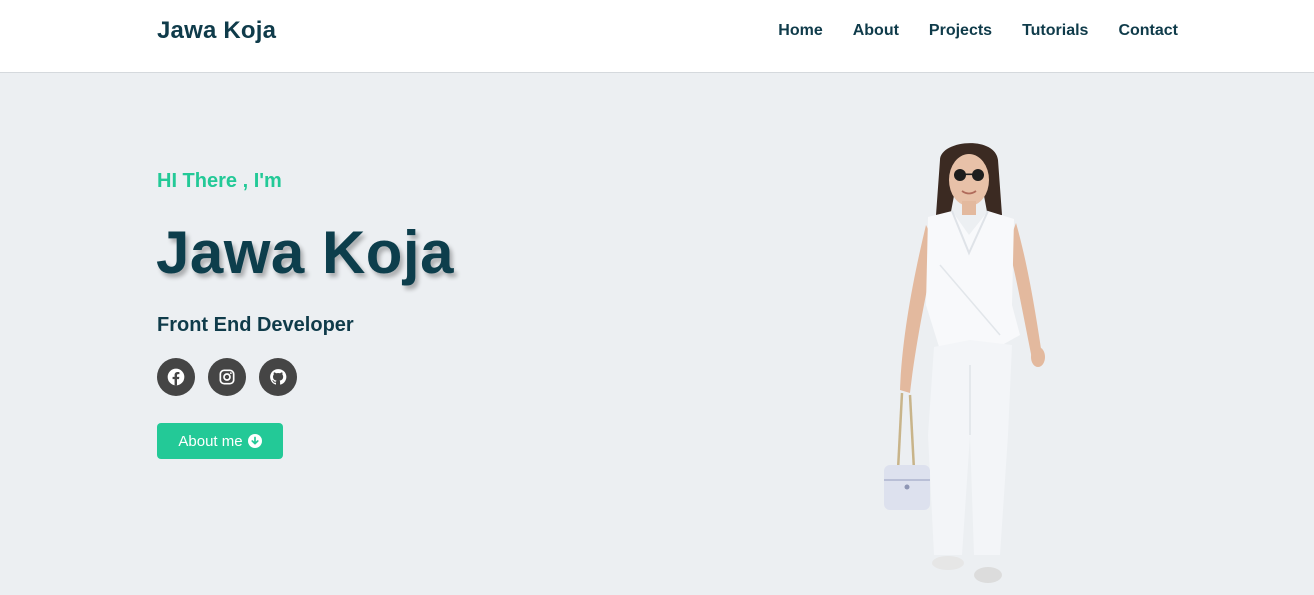 The width and height of the screenshot is (1314, 595). Describe the element at coordinates (255, 325) in the screenshot. I see `hero-role: Front End Developer` at that location.